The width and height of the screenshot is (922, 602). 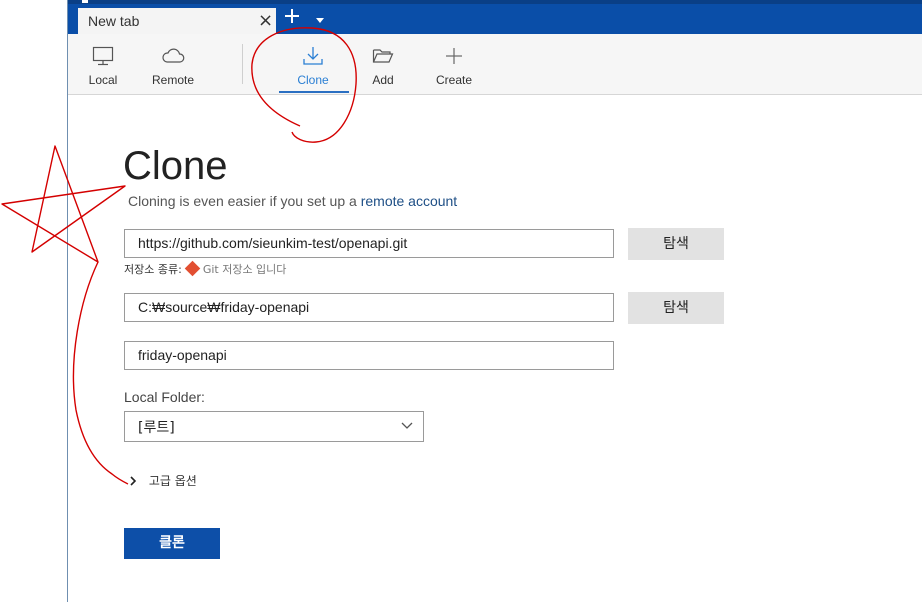 What do you see at coordinates (175, 166) in the screenshot?
I see `page-title: Clone` at bounding box center [175, 166].